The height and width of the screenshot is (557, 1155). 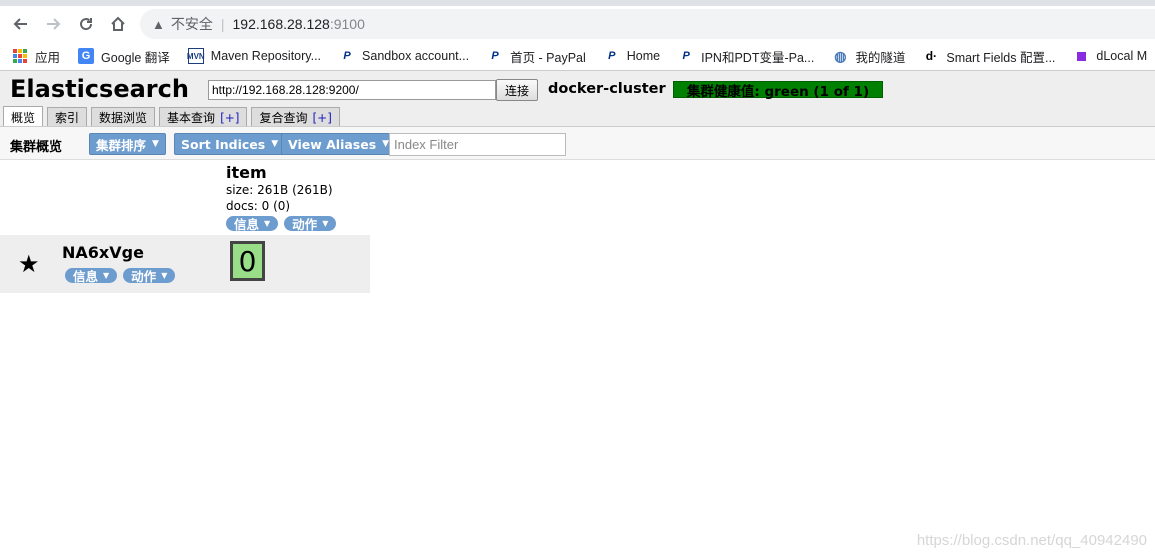 What do you see at coordinates (880, 57) in the screenshot?
I see `bookmark-label: 我的隧道` at bounding box center [880, 57].